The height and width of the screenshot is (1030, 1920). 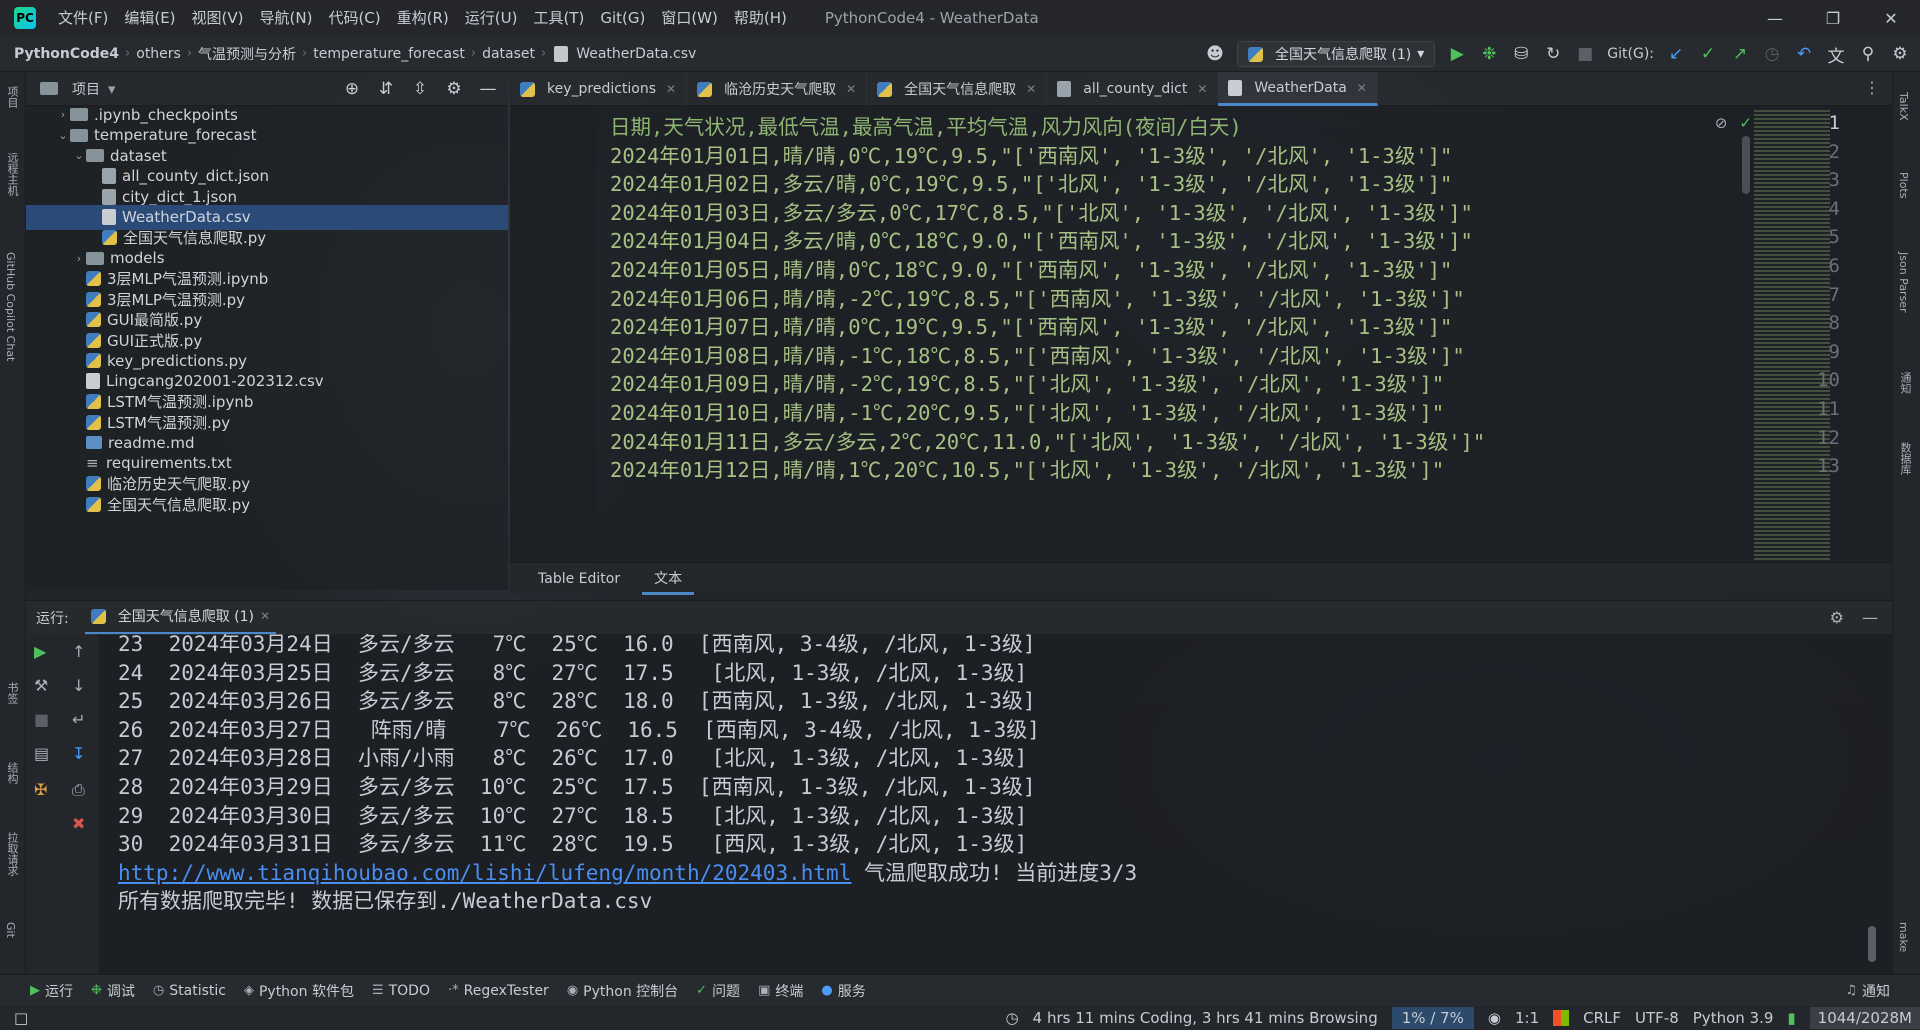 I want to click on stripe-structure: 结构, so click(x=12, y=773).